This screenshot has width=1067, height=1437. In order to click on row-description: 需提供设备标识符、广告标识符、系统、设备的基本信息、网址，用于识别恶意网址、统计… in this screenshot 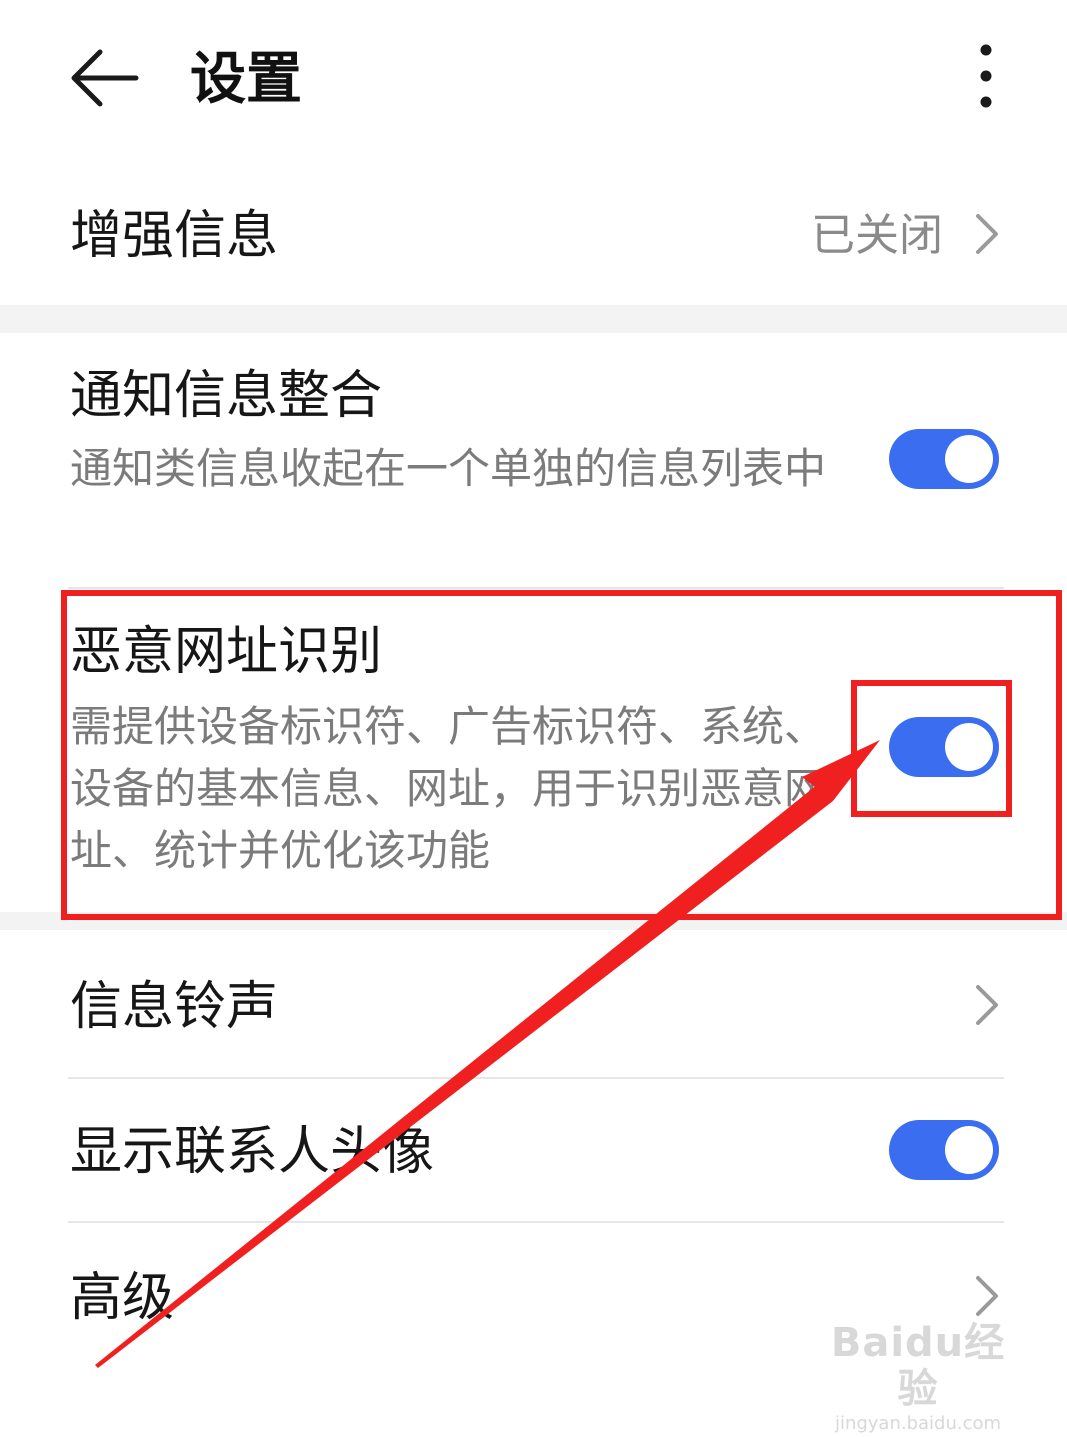, I will do `click(448, 788)`.